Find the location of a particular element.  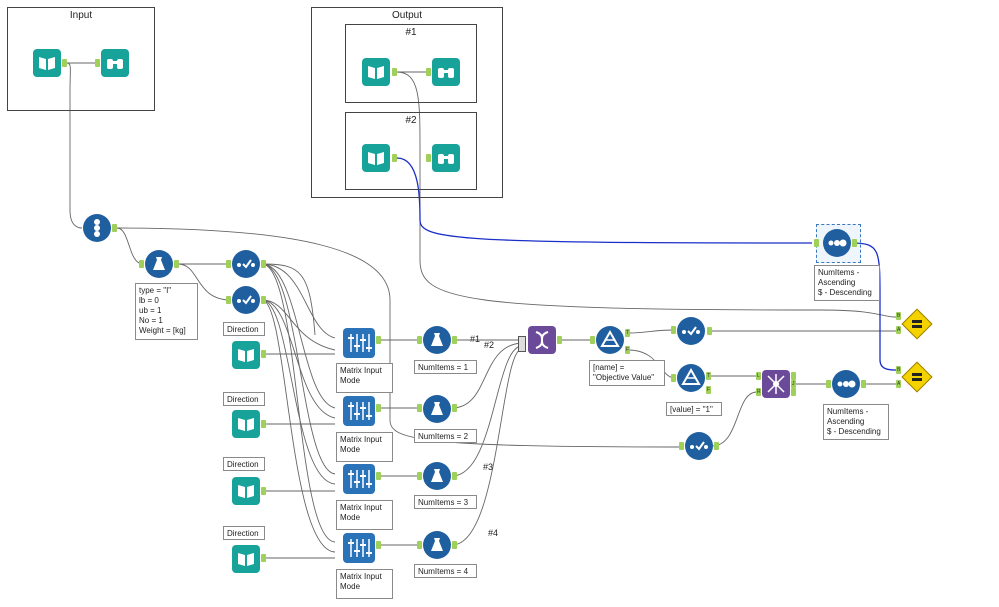

equals-icon is located at coordinates (917, 377).